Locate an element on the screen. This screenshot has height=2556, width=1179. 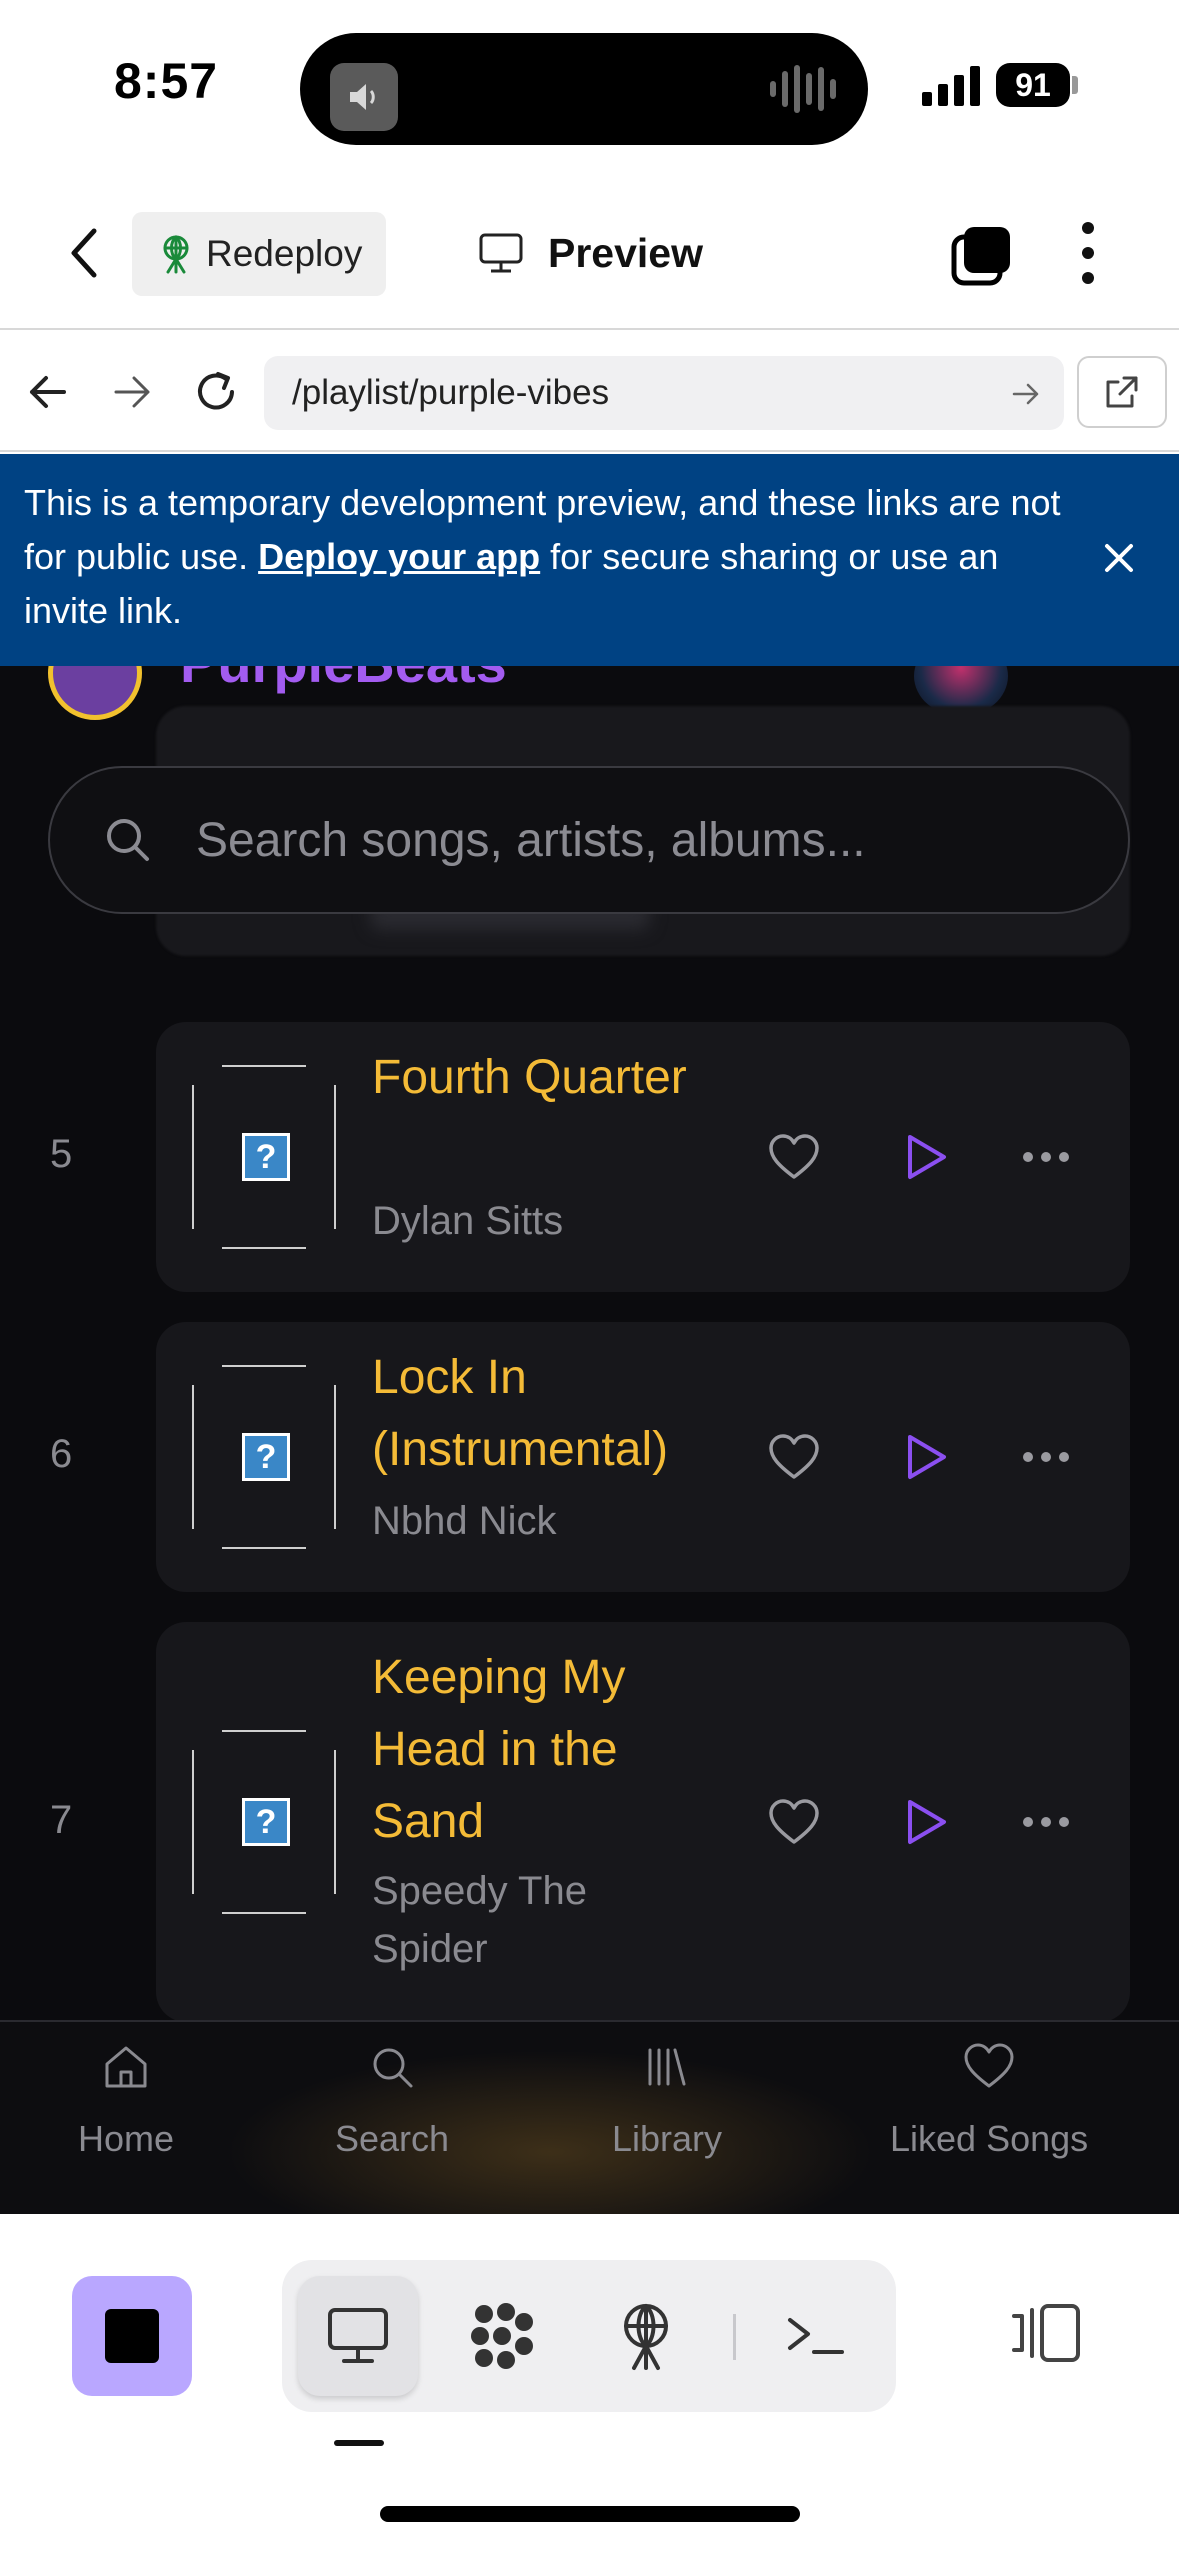
split-panel-icon is located at coordinates (1047, 2333).